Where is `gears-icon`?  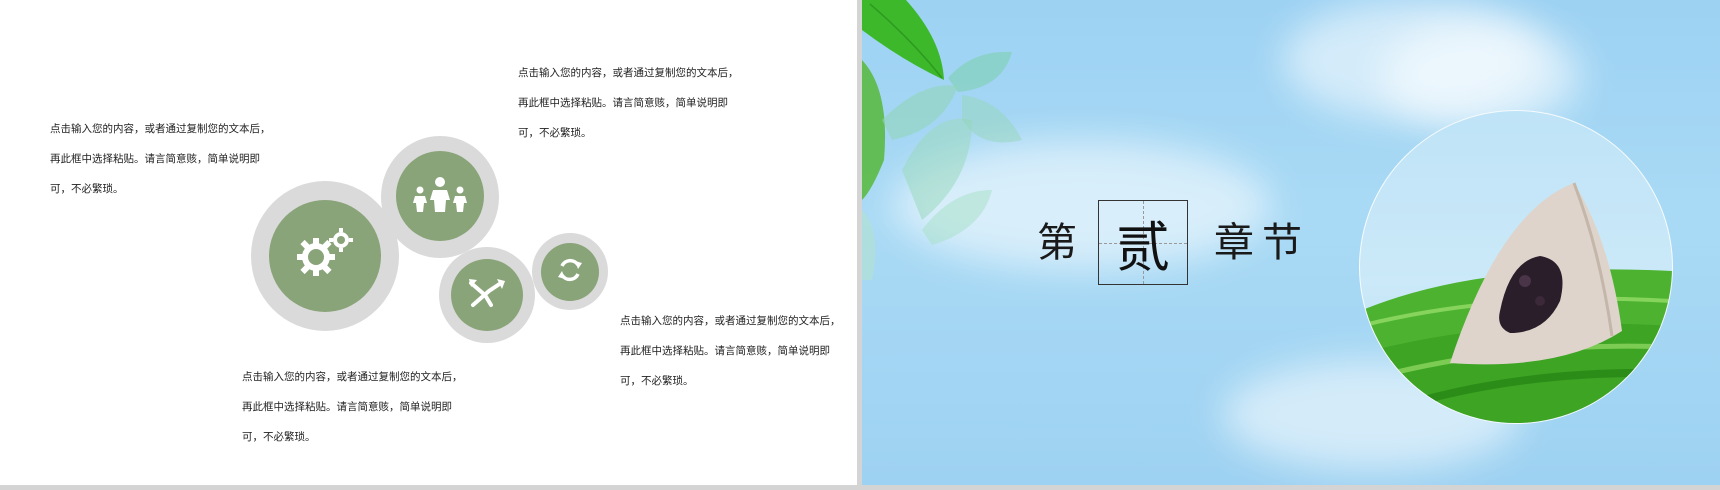
gears-icon is located at coordinates (325, 256).